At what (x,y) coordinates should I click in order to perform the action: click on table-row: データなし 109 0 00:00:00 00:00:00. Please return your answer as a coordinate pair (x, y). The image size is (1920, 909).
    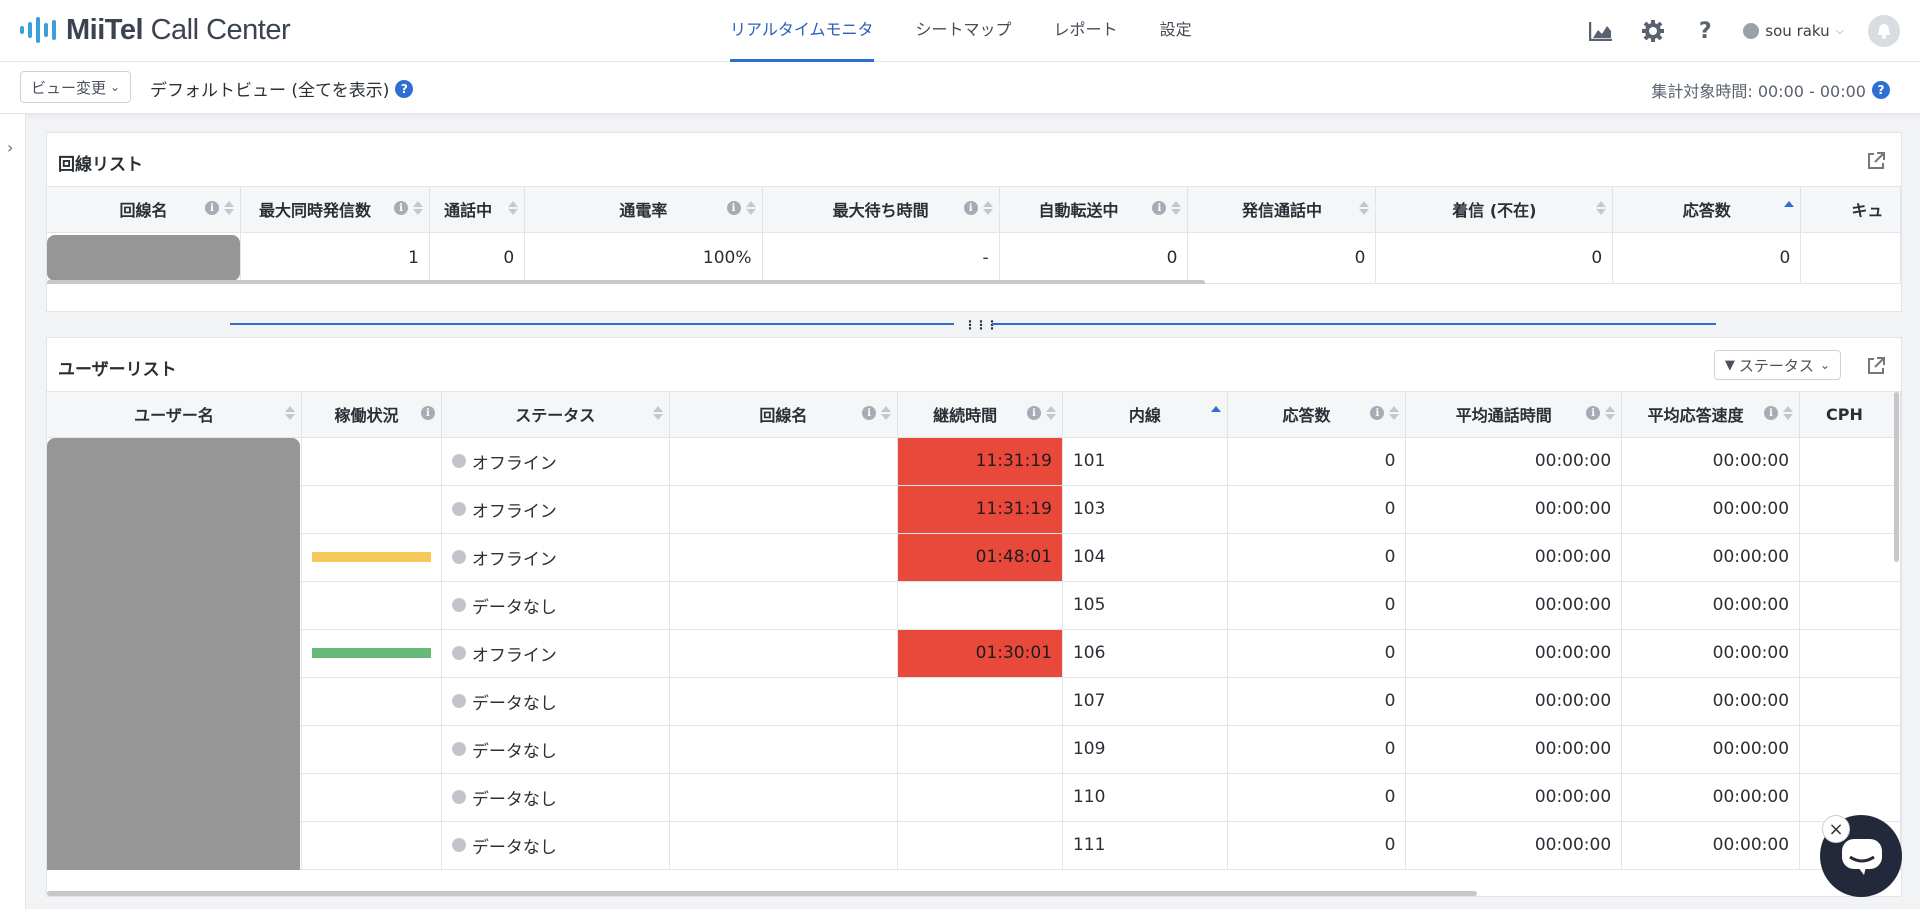
    Looking at the image, I should click on (974, 749).